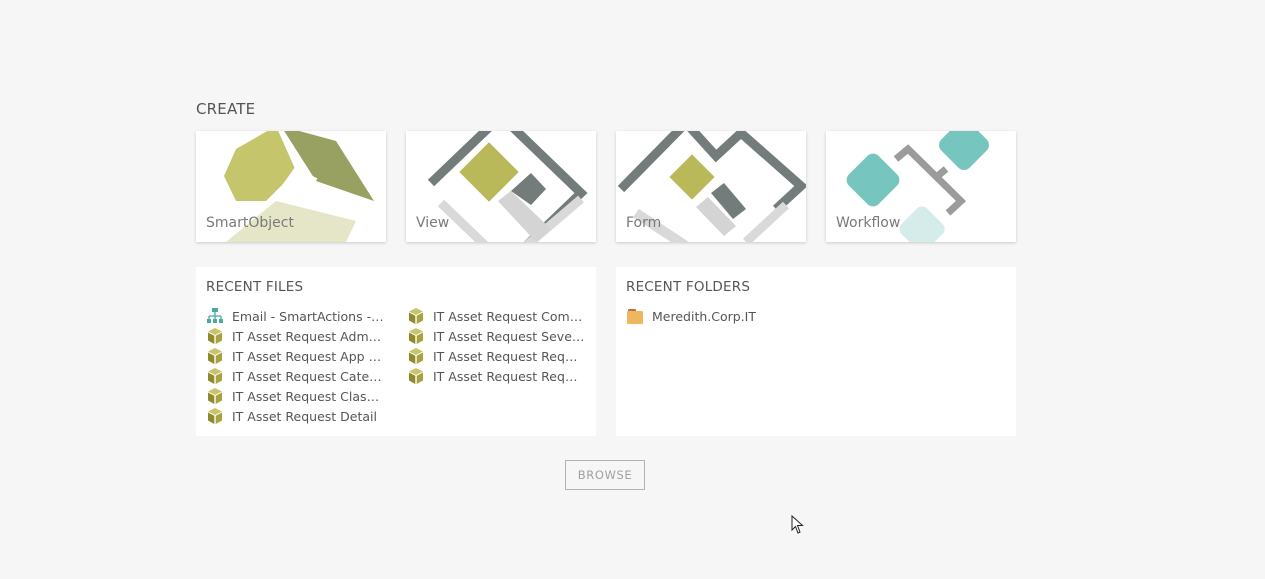 The image size is (1265, 579). Describe the element at coordinates (644, 223) in the screenshot. I see `tile-label: Form` at that location.